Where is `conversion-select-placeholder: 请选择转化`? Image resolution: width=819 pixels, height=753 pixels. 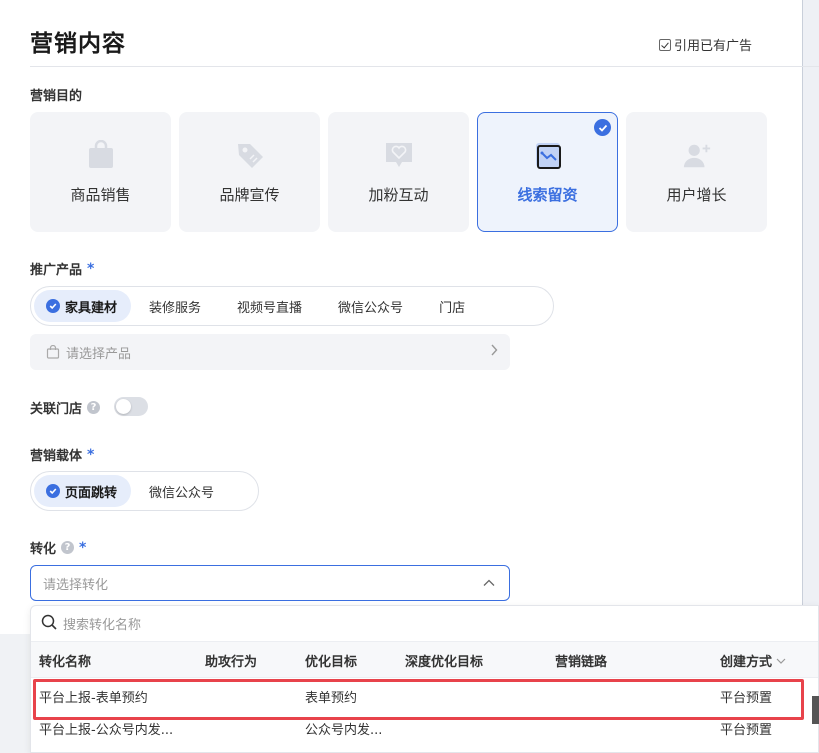 conversion-select-placeholder: 请选择转化 is located at coordinates (76, 585).